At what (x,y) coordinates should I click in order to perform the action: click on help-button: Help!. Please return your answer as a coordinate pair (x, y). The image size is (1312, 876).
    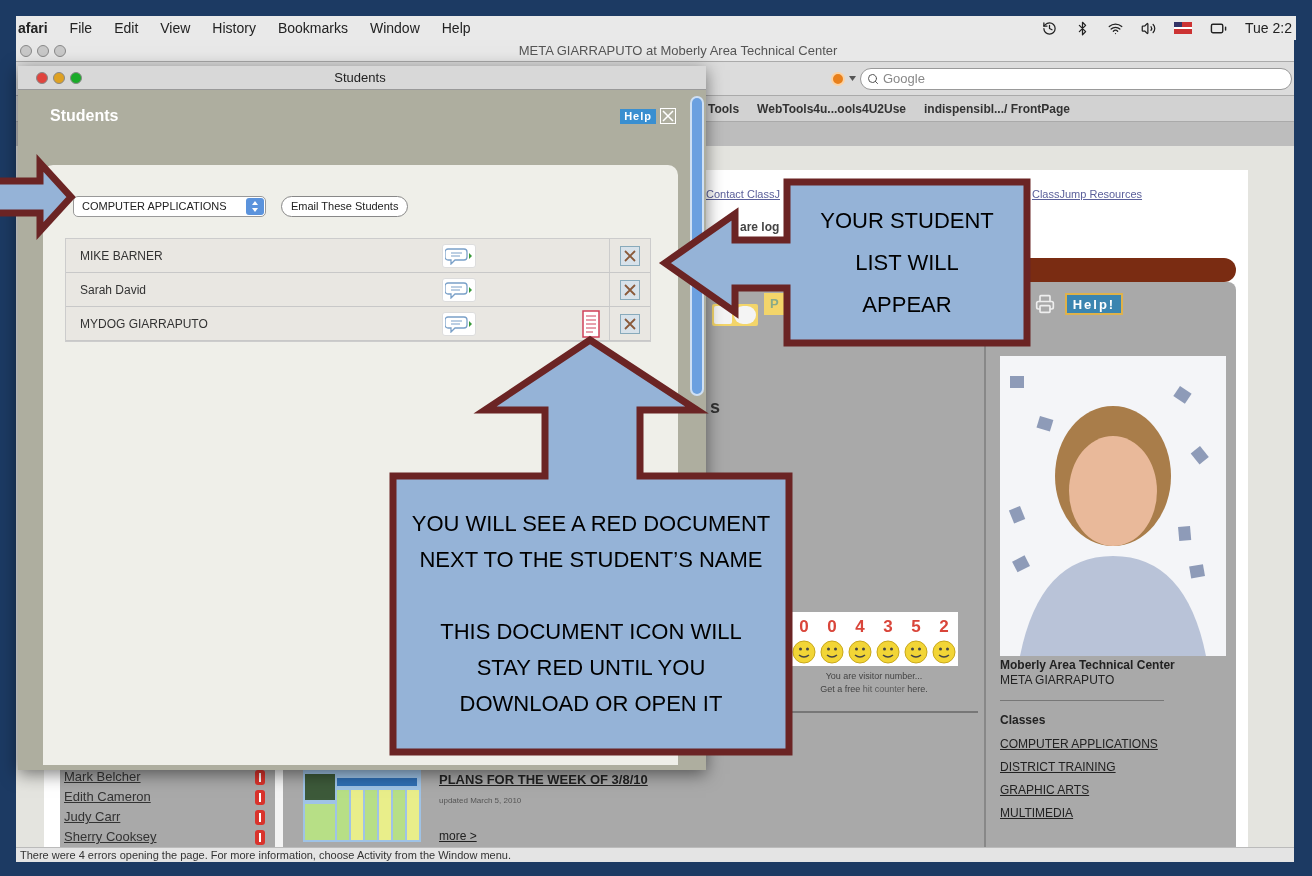
    Looking at the image, I should click on (1094, 304).